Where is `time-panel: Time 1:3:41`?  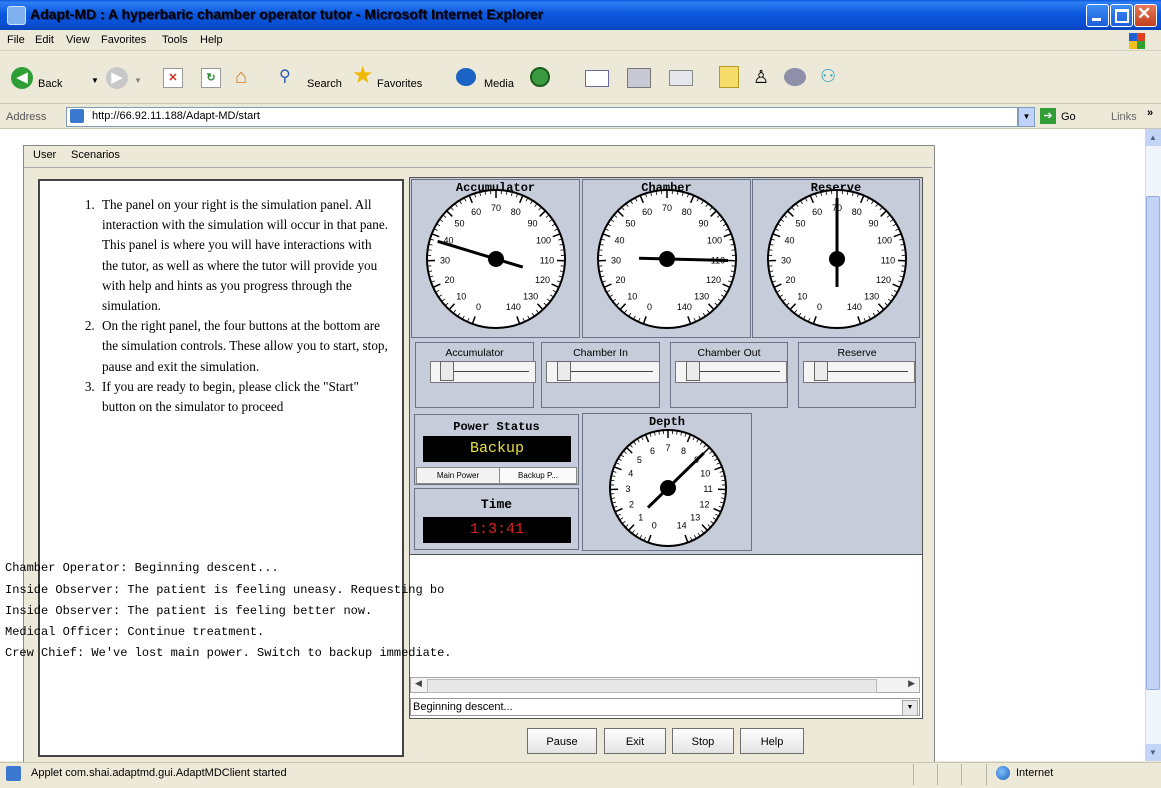 time-panel: Time 1:3:41 is located at coordinates (496, 519).